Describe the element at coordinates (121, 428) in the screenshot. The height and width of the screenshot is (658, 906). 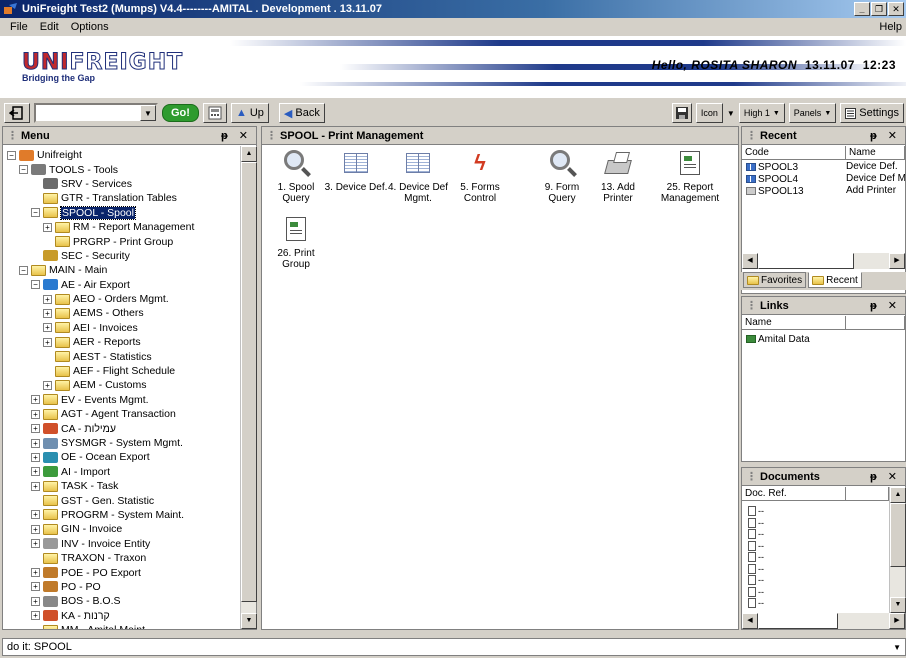
I see `menu-tree-item: + CA - עמילות` at that location.